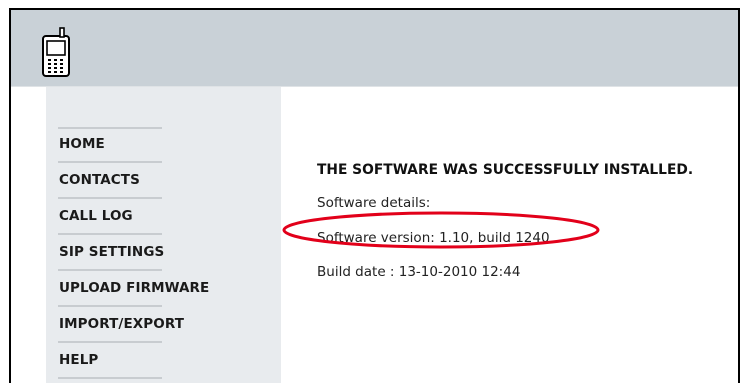  I want to click on sidebar-item-upload-firmware: UPLOAD FIRMWARE, so click(134, 288).